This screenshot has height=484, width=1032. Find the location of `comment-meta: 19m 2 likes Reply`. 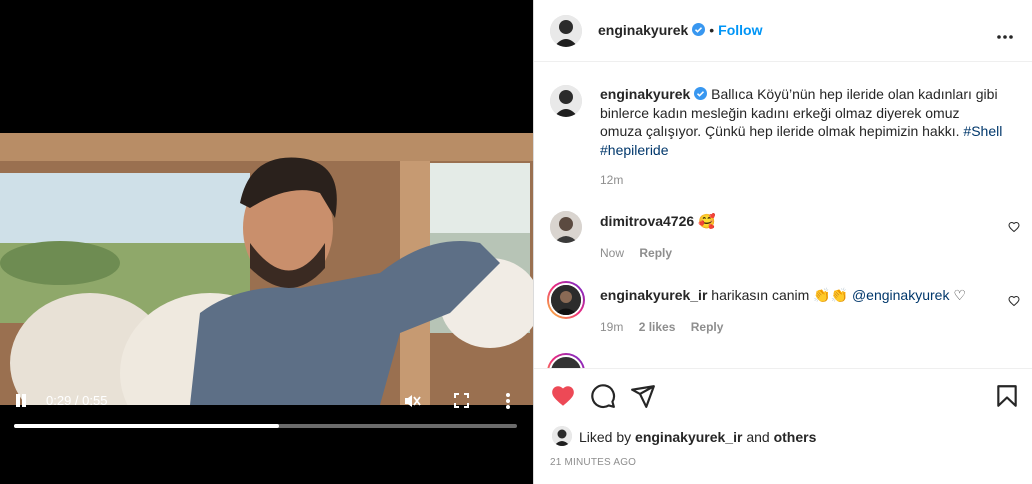

comment-meta: 19m 2 likes Reply is located at coordinates (667, 327).